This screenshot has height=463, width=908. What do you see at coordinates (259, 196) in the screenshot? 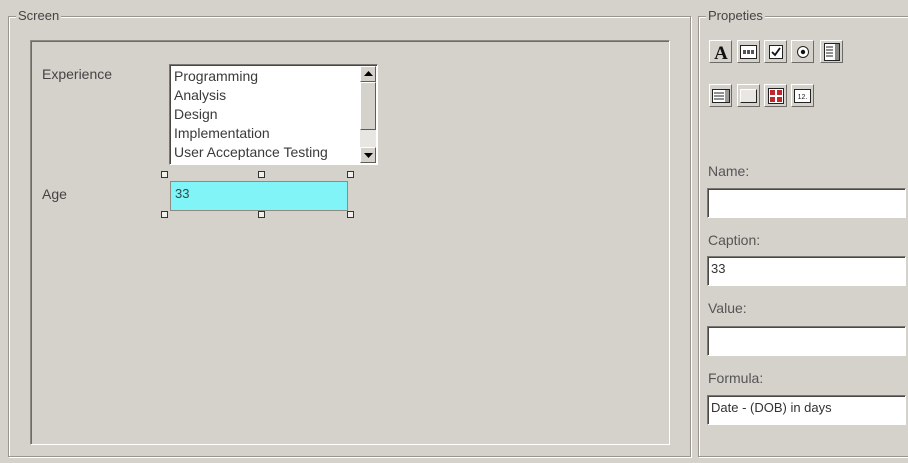
I see `age-field: 33` at bounding box center [259, 196].